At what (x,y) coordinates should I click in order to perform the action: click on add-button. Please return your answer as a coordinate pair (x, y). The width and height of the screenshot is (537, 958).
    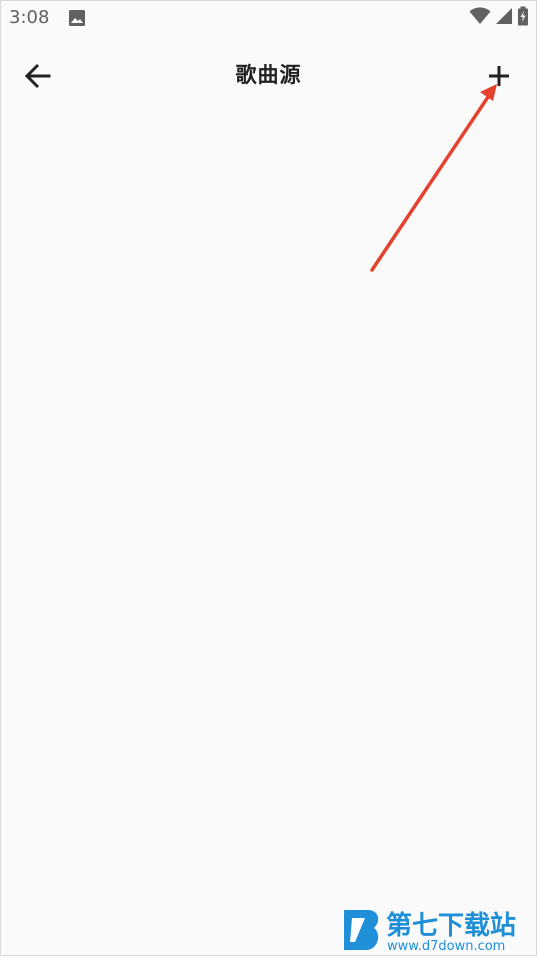
    Looking at the image, I should click on (499, 76).